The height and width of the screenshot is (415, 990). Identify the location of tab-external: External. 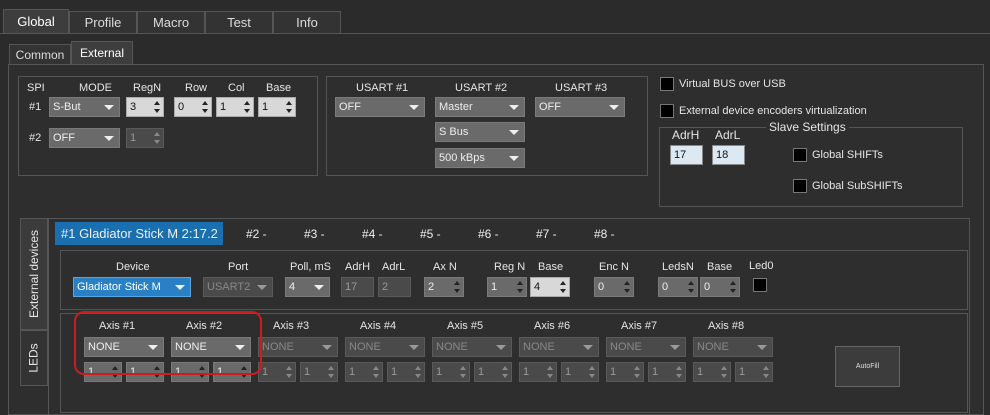
(102, 52).